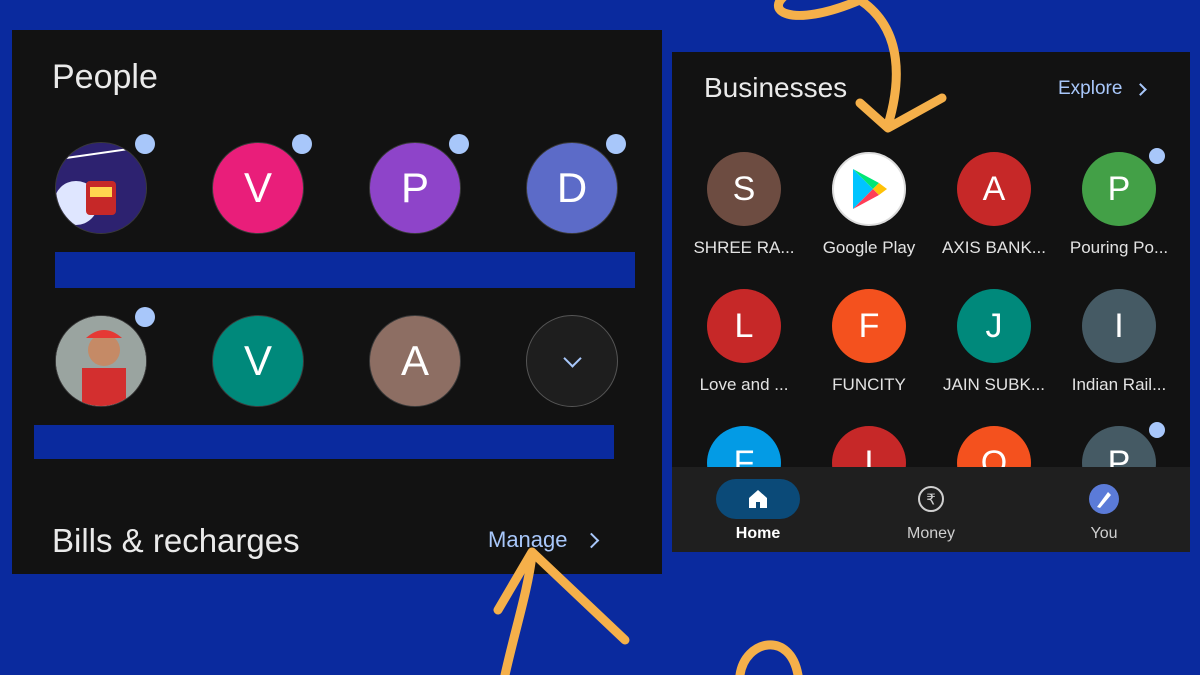 The image size is (1200, 675). Describe the element at coordinates (837, 65) in the screenshot. I see `arrow-to-google-play` at that location.